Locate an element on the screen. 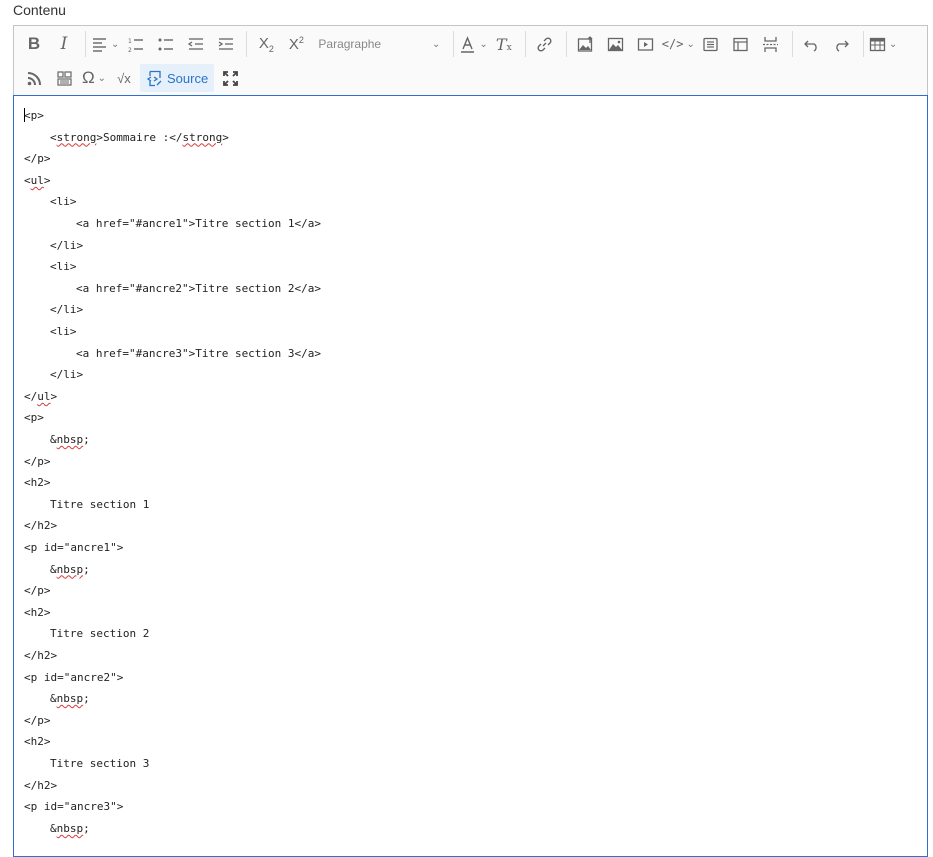  paragraph-format-value: Paragraphe is located at coordinates (350, 44).